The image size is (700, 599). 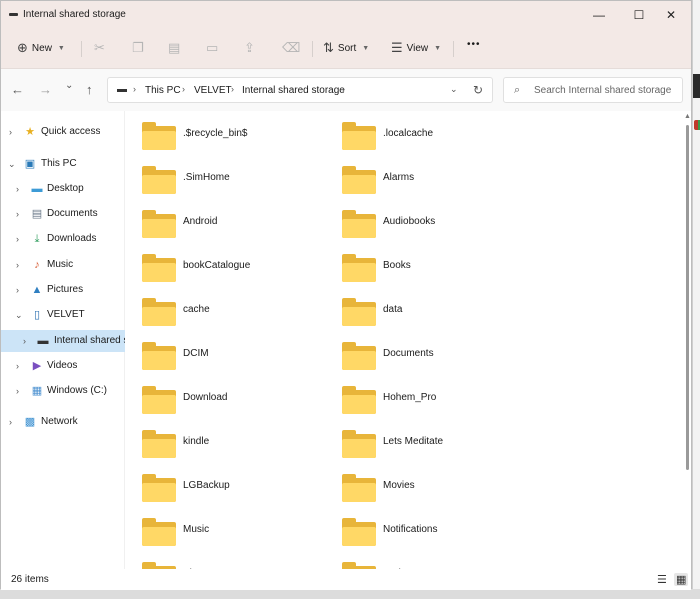 I want to click on folder-item: DCIM, so click(x=221, y=354).